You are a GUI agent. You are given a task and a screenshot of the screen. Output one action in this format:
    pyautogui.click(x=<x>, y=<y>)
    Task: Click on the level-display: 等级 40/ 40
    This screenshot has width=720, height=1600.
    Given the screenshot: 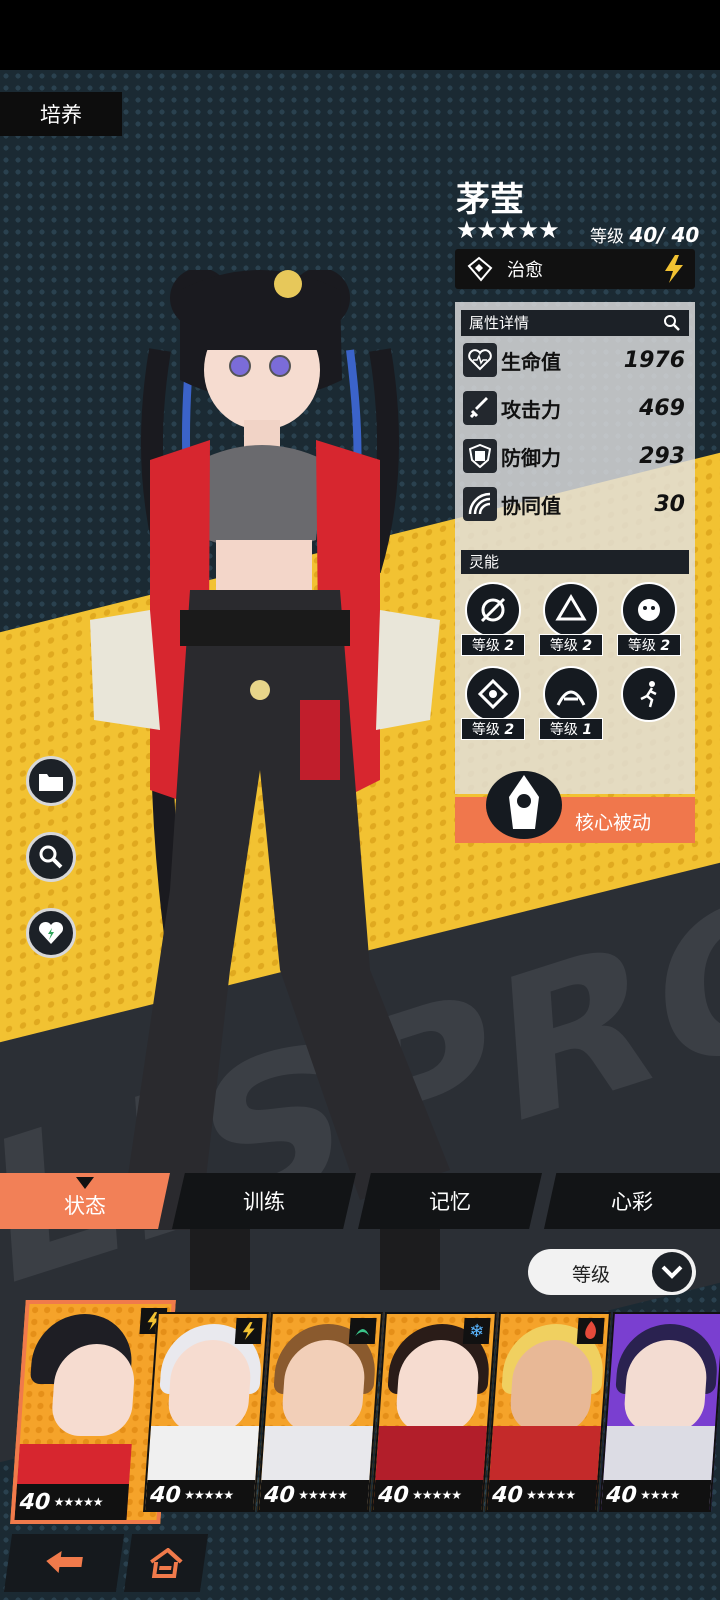 What is the action you would take?
    pyautogui.click(x=644, y=234)
    